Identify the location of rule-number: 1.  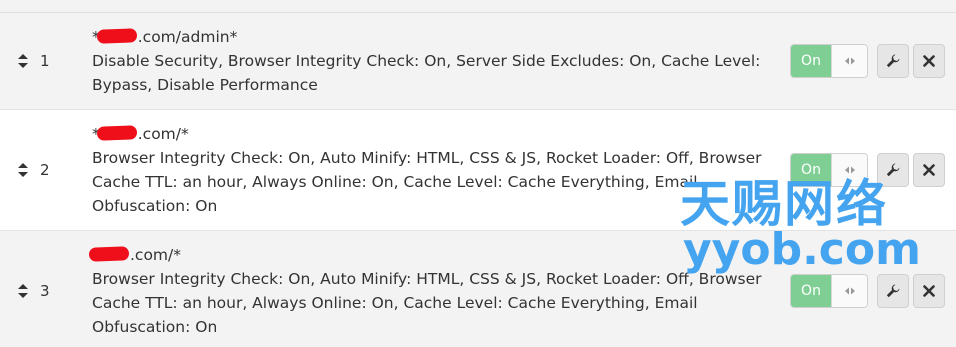
(45, 61).